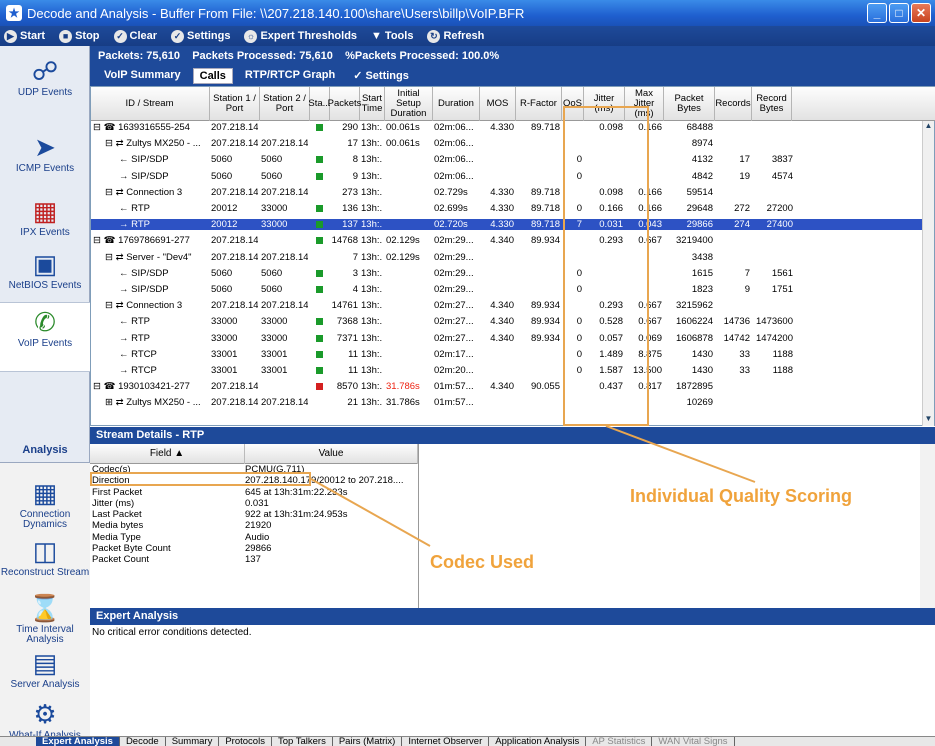  What do you see at coordinates (533, 486) in the screenshot?
I see `callout-lines` at bounding box center [533, 486].